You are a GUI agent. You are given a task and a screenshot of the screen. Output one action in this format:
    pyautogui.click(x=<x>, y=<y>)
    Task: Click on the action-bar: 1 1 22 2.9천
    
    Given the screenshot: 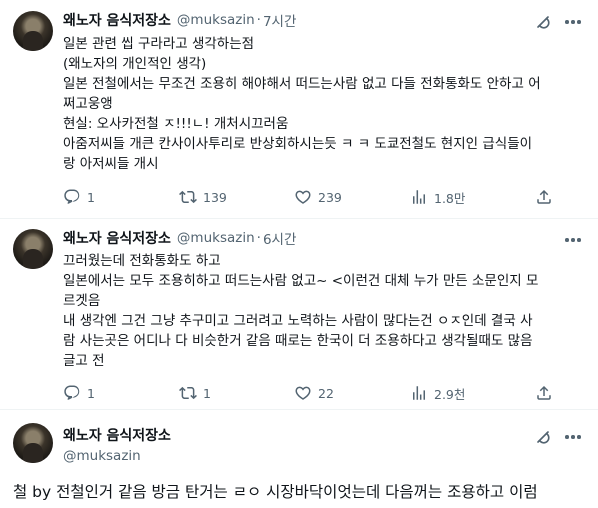 What is the action you would take?
    pyautogui.click(x=323, y=393)
    